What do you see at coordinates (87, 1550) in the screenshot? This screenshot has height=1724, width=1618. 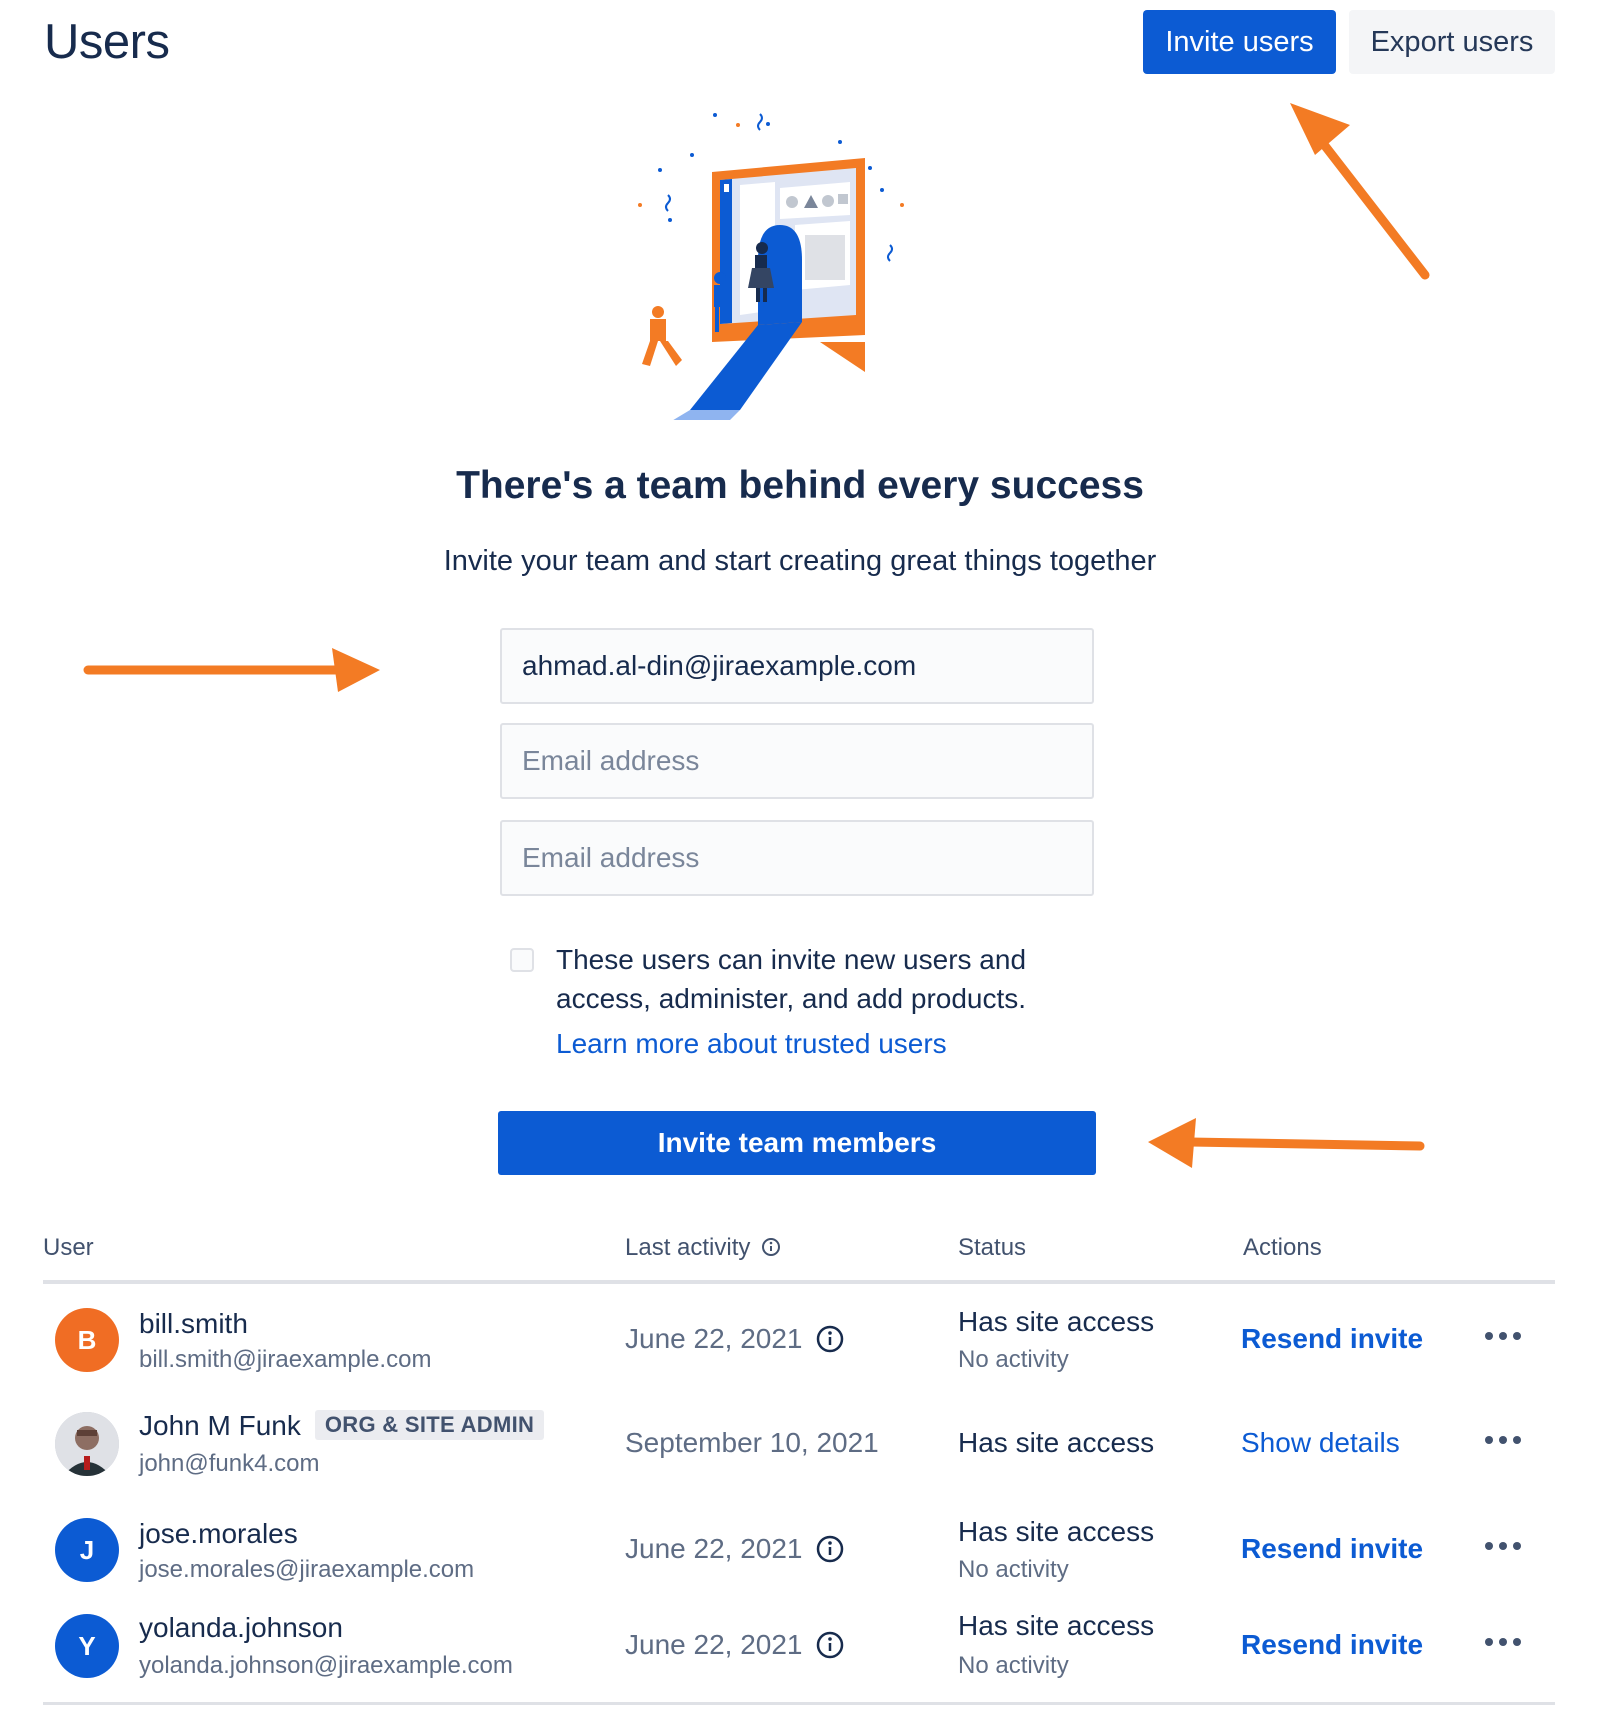 I see `avatar: J` at bounding box center [87, 1550].